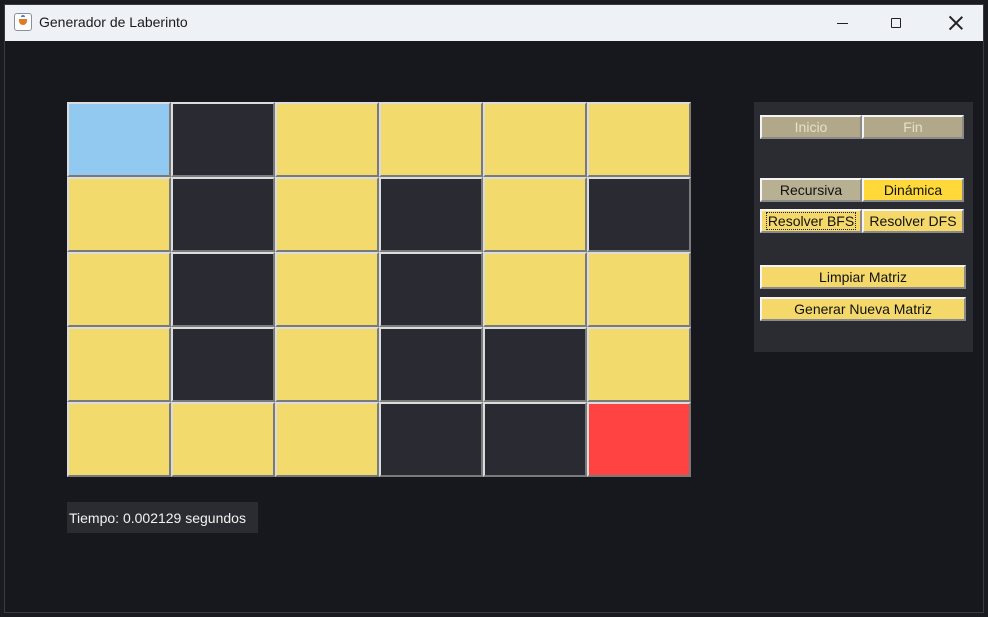 This screenshot has width=988, height=617. I want to click on generar-nueva-matriz-button: Generar Nueva Matriz, so click(863, 309).